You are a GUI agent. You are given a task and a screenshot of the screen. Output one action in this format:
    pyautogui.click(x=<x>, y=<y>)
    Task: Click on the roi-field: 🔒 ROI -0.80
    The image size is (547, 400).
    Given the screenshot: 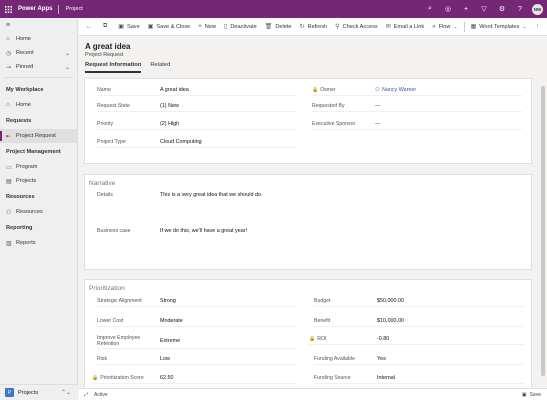 What is the action you would take?
    pyautogui.click(x=416, y=339)
    